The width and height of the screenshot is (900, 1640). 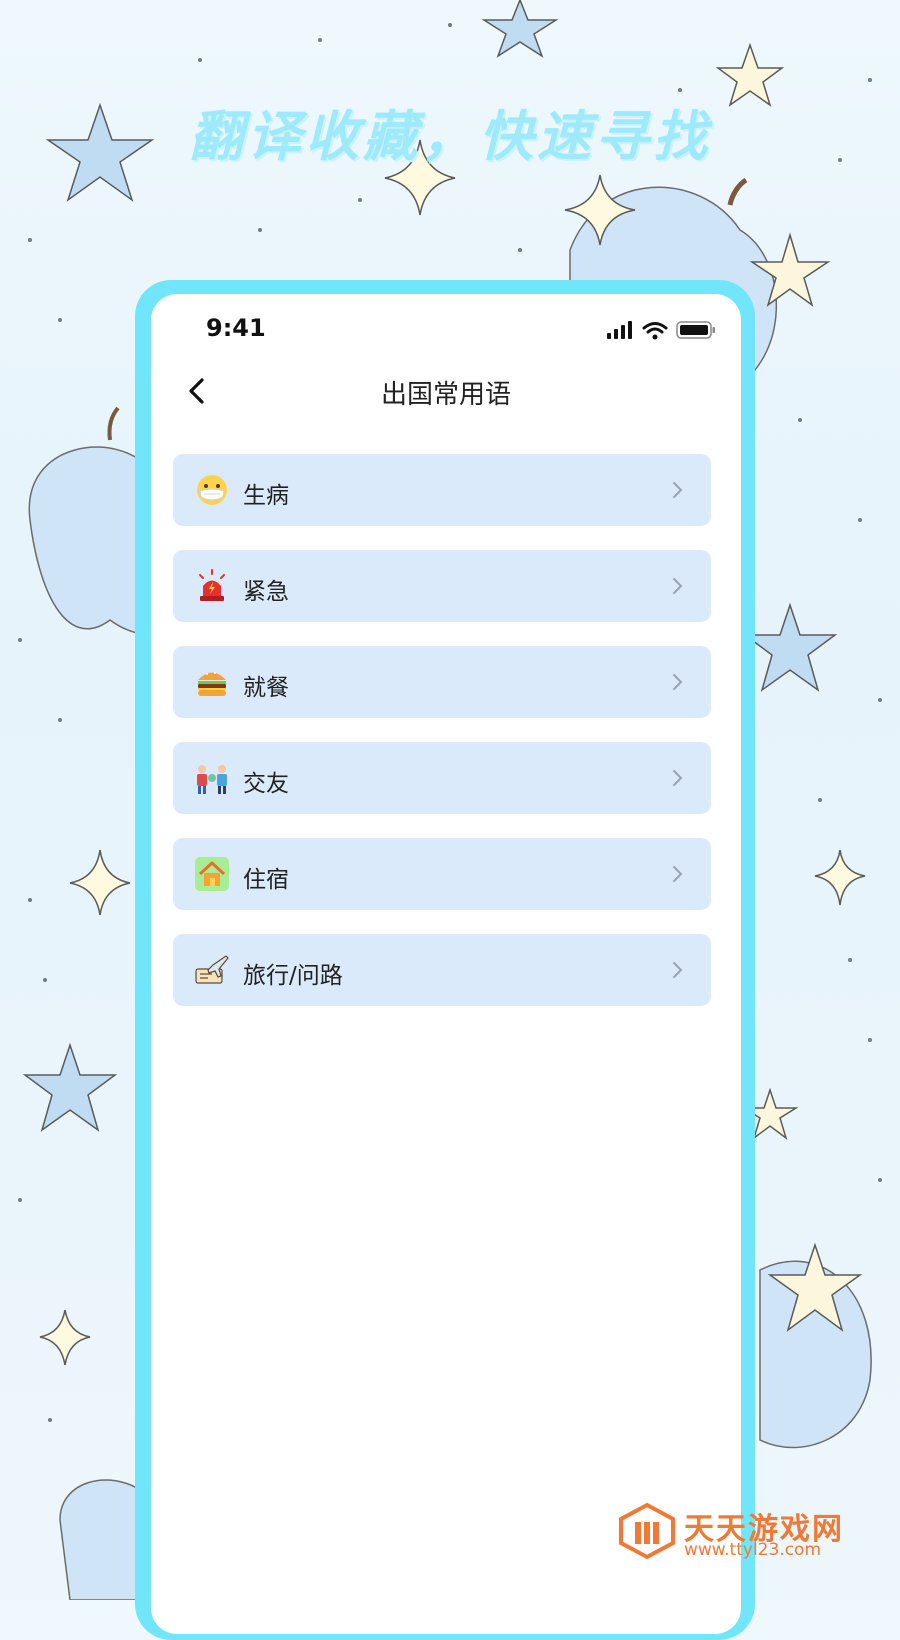 I want to click on category-label: 就餐, so click(x=266, y=688).